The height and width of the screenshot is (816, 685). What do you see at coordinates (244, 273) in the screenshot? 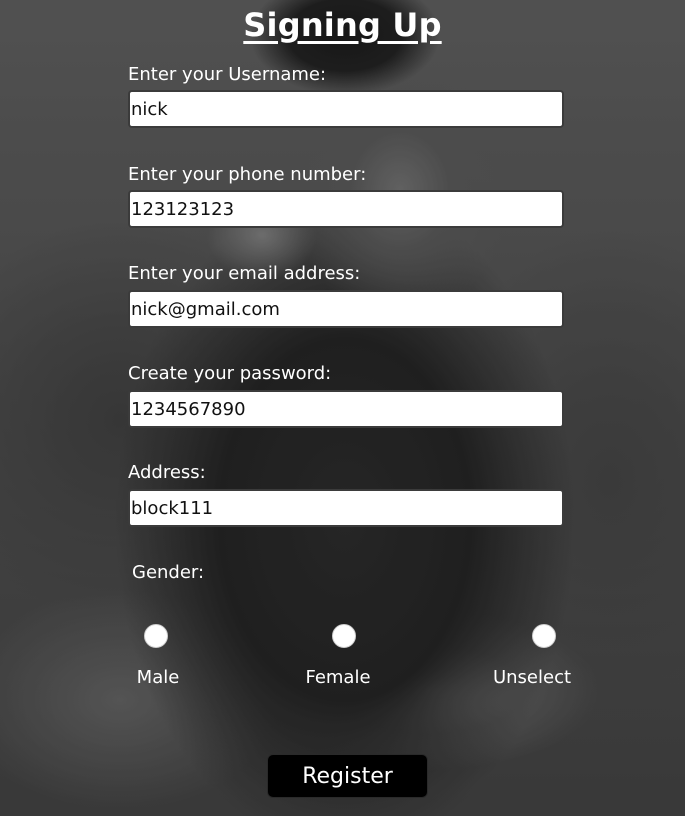
I see `email-label: Enter your email address:` at bounding box center [244, 273].